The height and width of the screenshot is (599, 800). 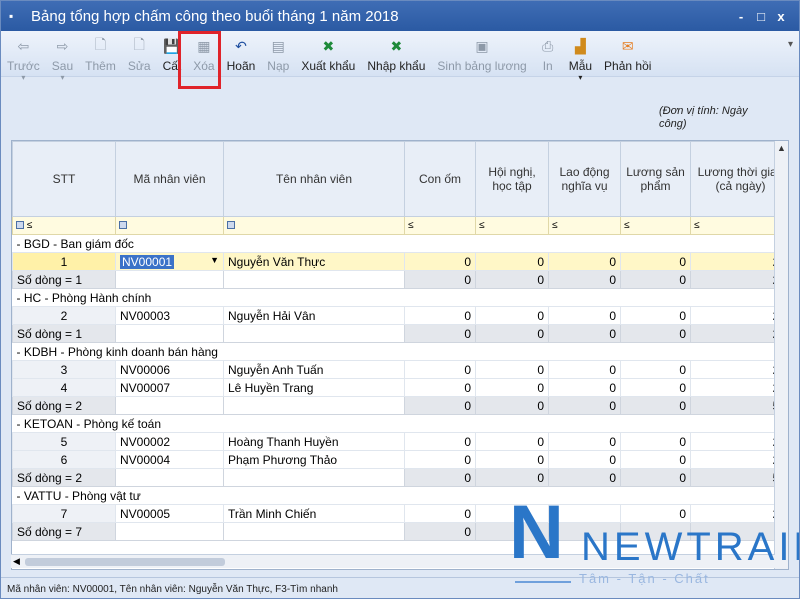 What do you see at coordinates (393, 561) in the screenshot?
I see `horizontal-scrollbar: ◀` at bounding box center [393, 561].